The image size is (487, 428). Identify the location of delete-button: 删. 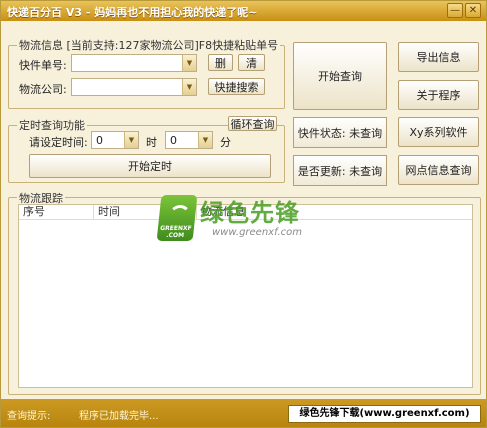
(220, 62).